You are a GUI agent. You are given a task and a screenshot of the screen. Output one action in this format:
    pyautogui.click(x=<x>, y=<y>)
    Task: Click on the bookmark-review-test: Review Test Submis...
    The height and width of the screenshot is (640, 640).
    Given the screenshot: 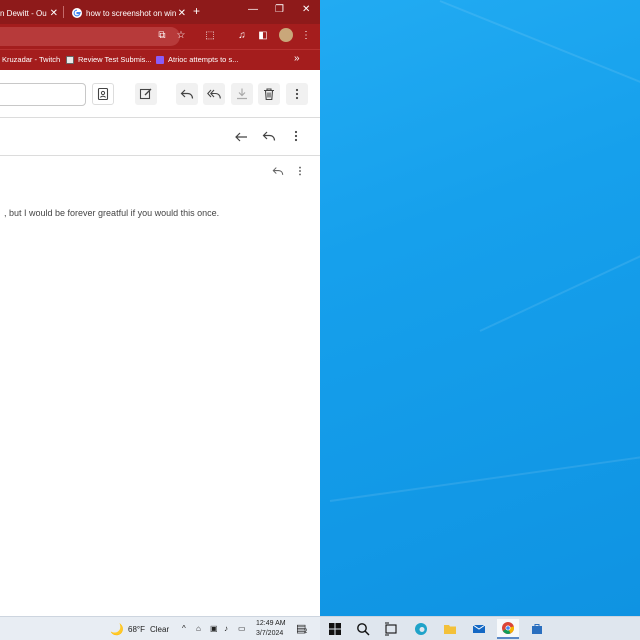 What is the action you would take?
    pyautogui.click(x=109, y=59)
    